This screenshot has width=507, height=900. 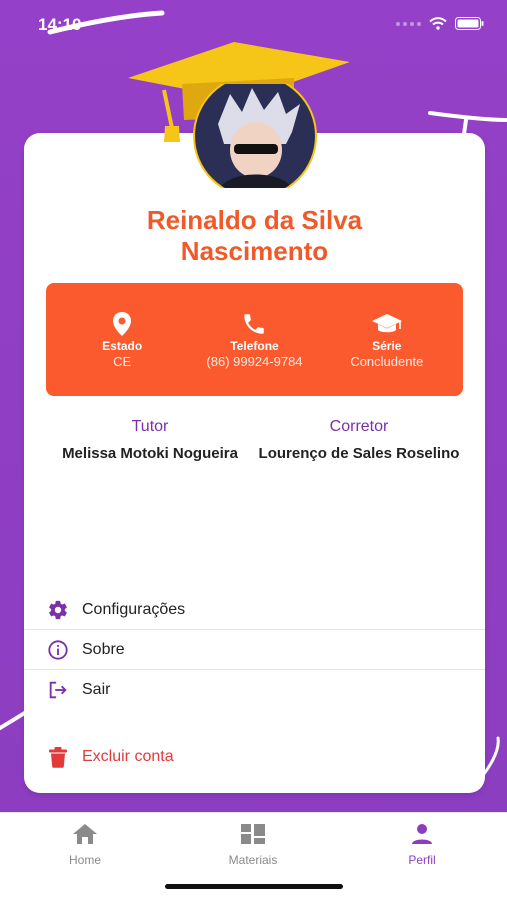 I want to click on corretor-role: Corretor, so click(x=359, y=426).